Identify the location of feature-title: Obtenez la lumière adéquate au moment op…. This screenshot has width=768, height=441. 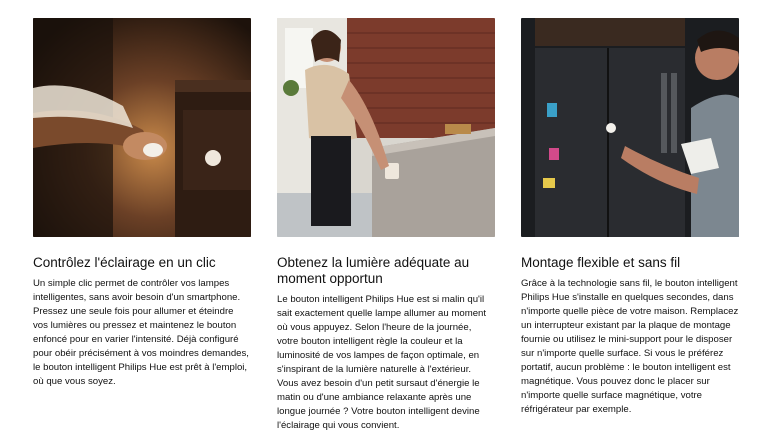
(373, 270).